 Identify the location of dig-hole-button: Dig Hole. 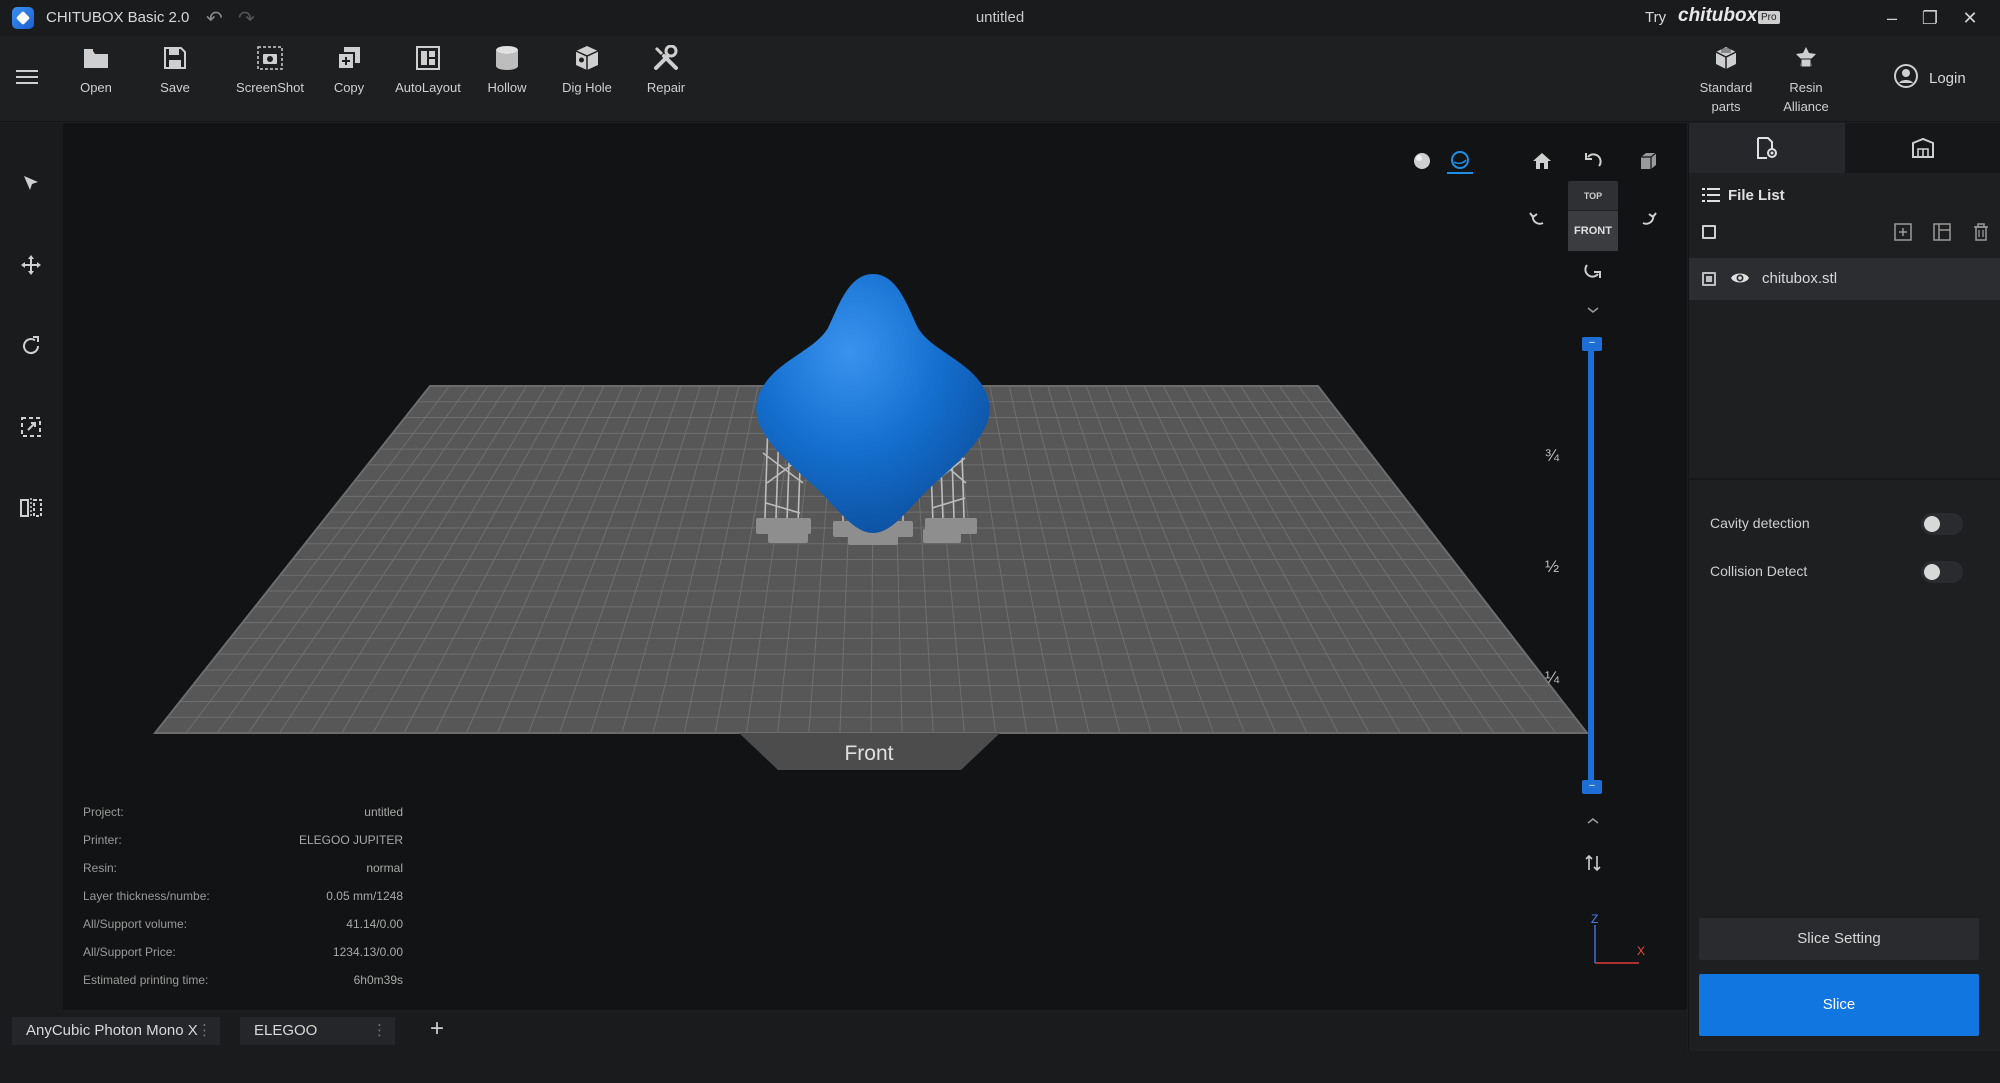
(587, 70).